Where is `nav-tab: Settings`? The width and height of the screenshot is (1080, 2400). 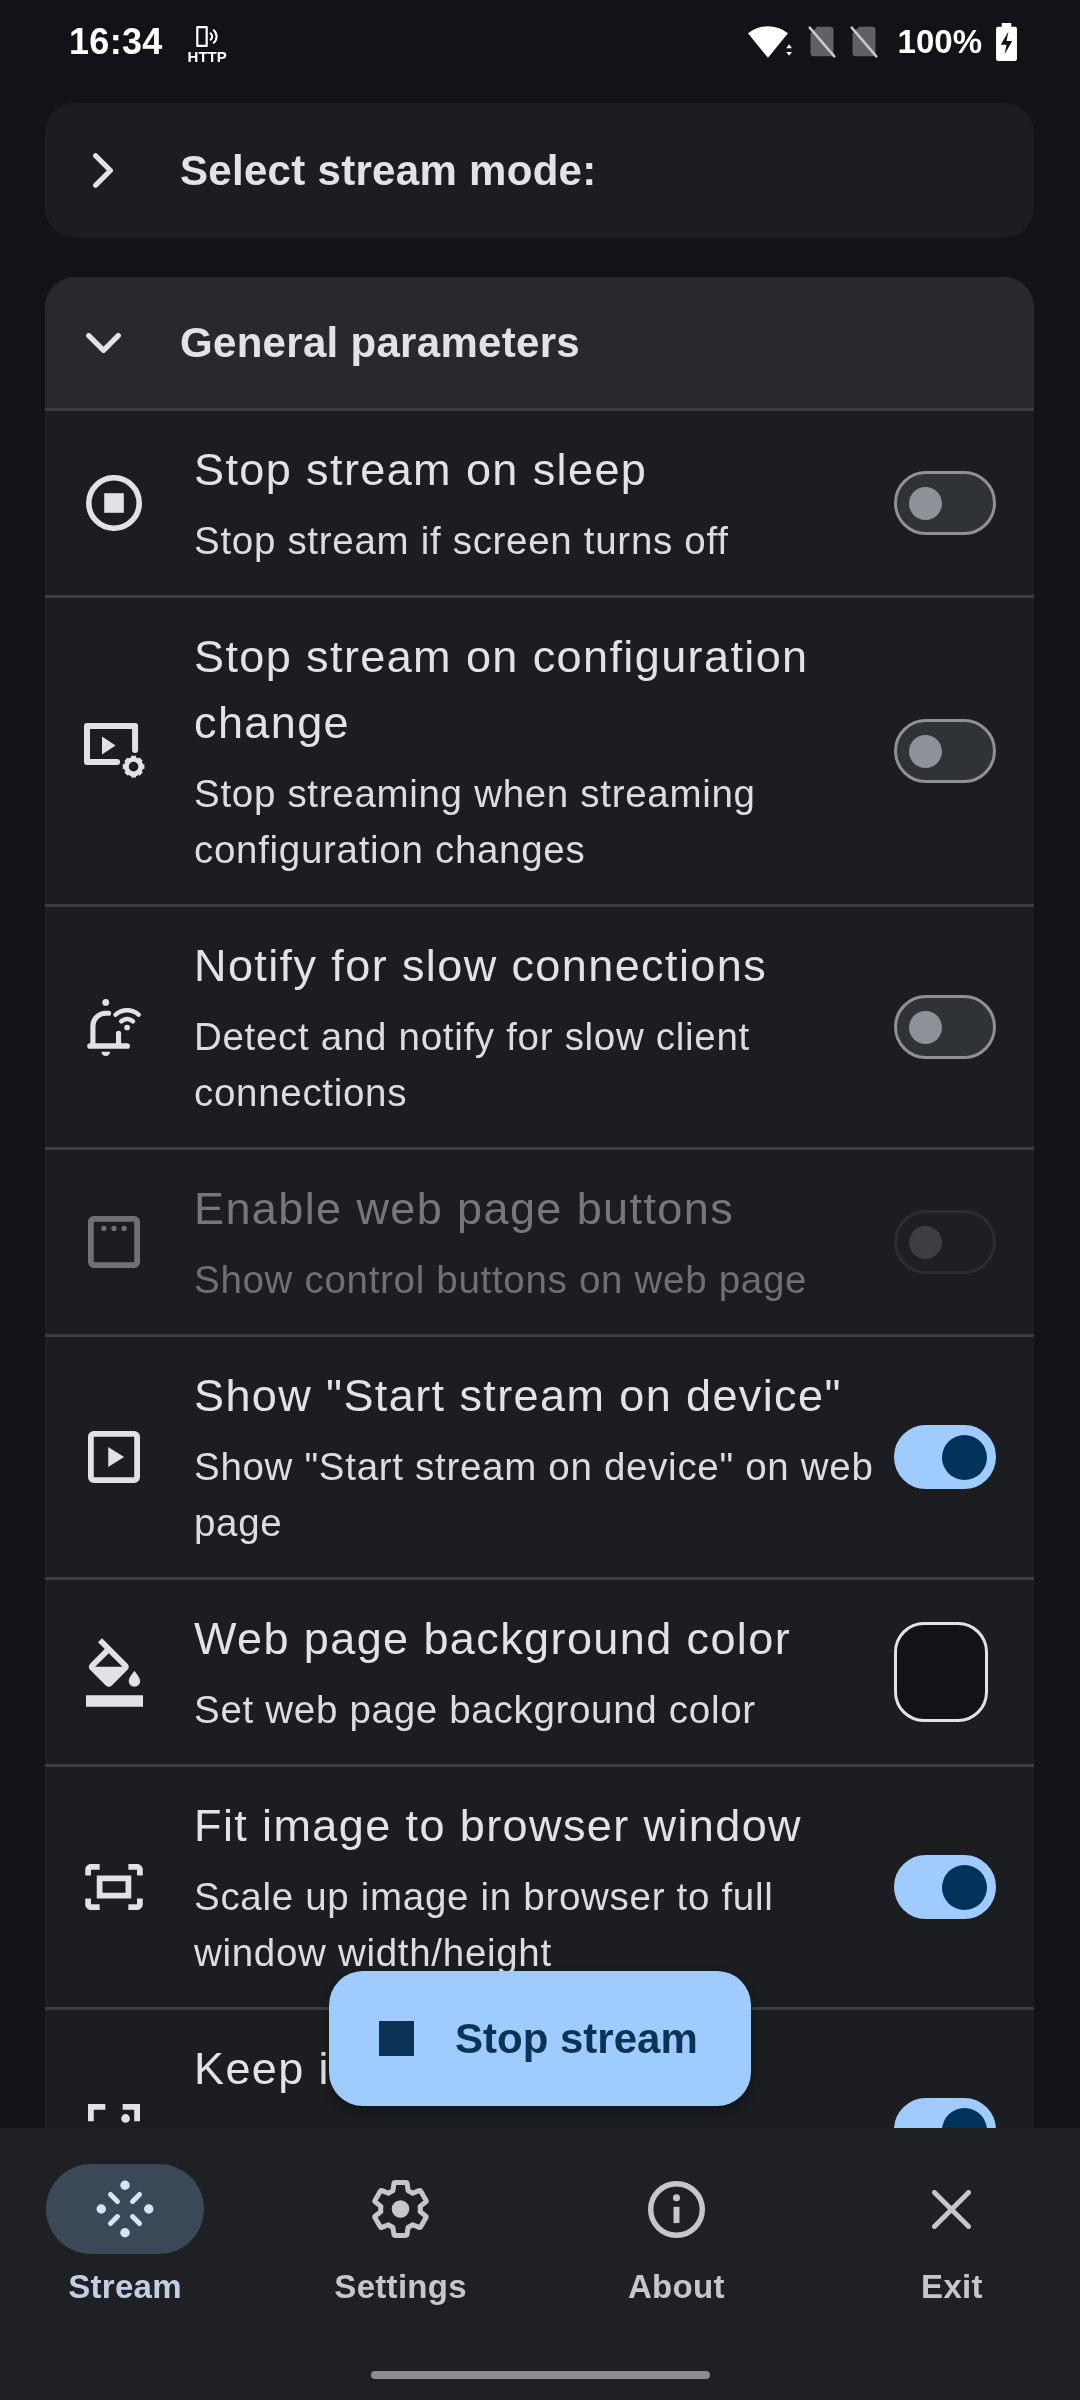
nav-tab: Settings is located at coordinates (400, 2236).